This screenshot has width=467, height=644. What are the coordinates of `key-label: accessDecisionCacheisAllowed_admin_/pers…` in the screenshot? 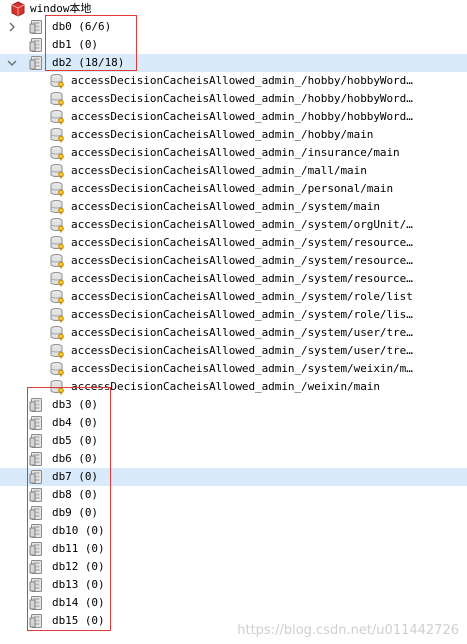 It's located at (232, 188).